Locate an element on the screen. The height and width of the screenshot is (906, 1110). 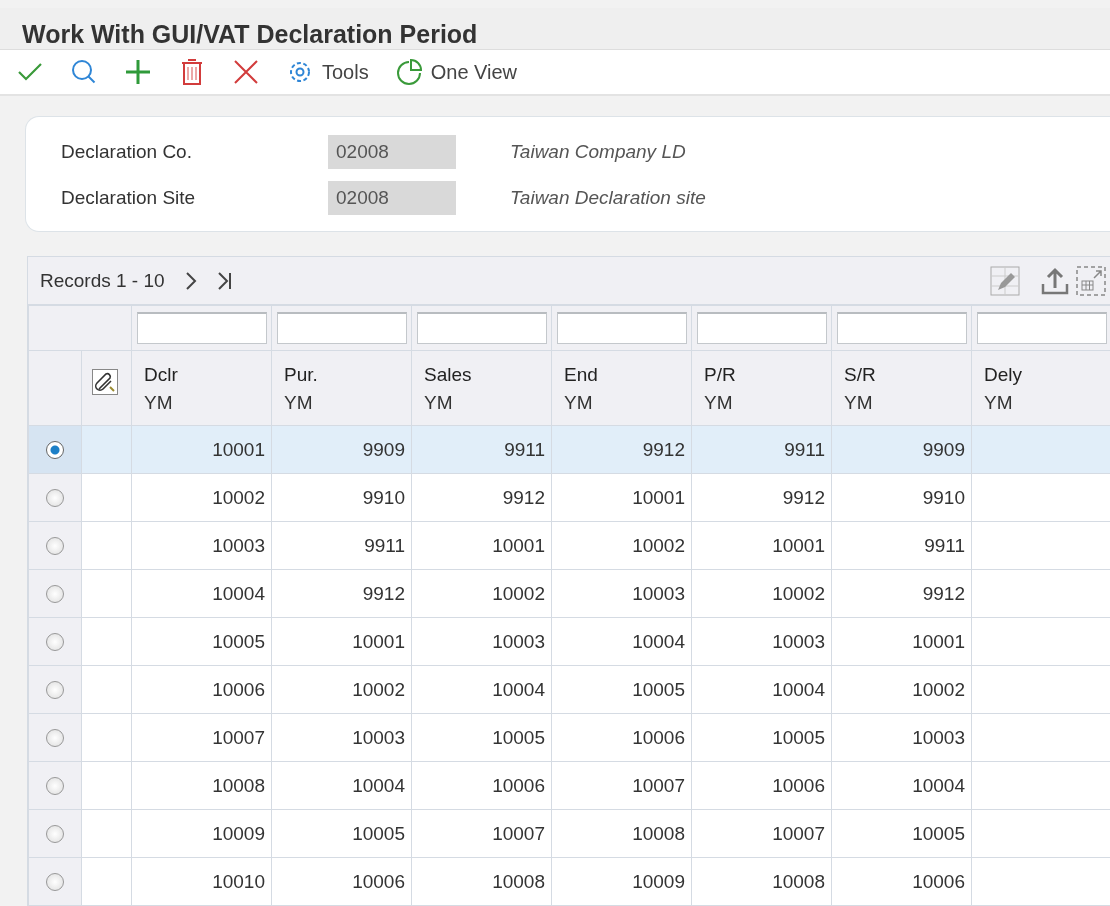
field-description: Taiwan Declaration site is located at coordinates (608, 198).